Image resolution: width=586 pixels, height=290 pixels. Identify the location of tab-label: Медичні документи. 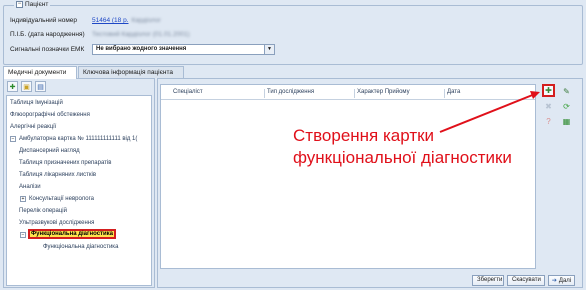
(37, 72).